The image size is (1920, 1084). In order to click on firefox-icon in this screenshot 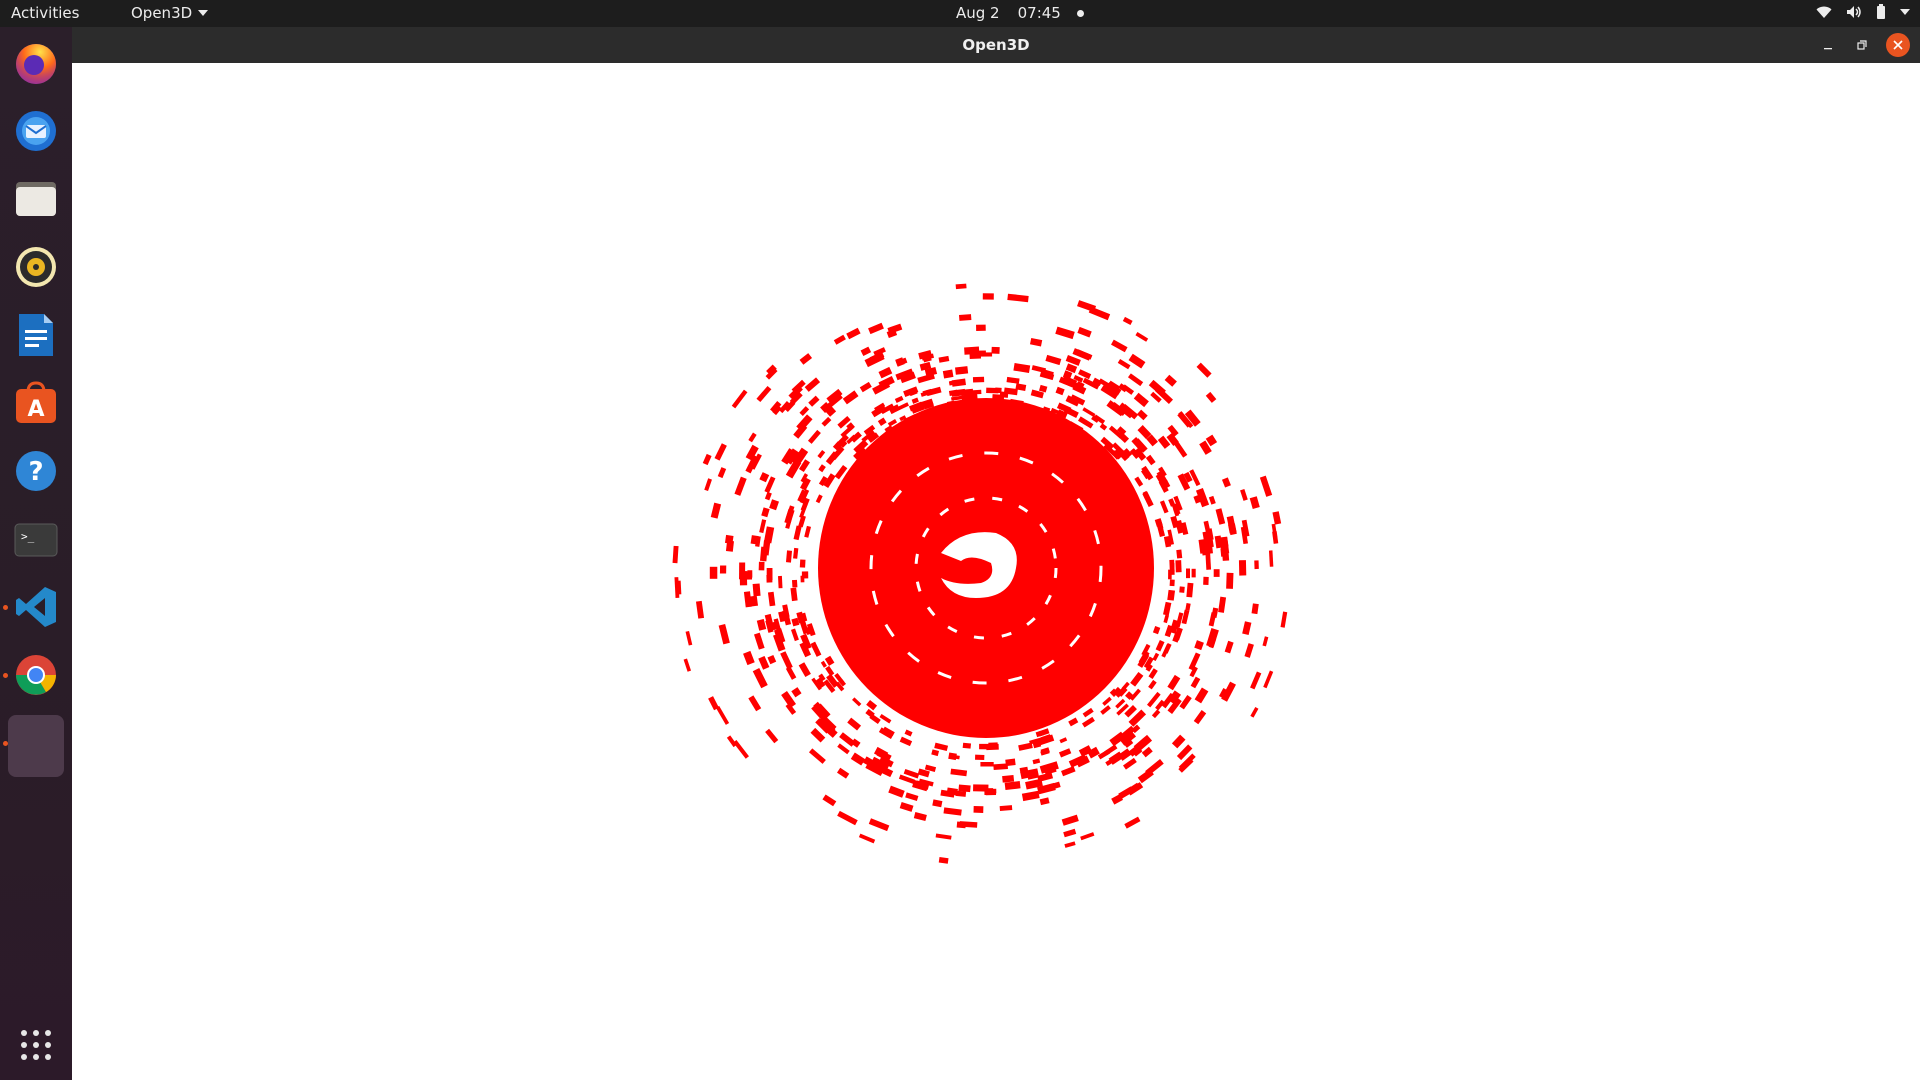, I will do `click(36, 64)`.